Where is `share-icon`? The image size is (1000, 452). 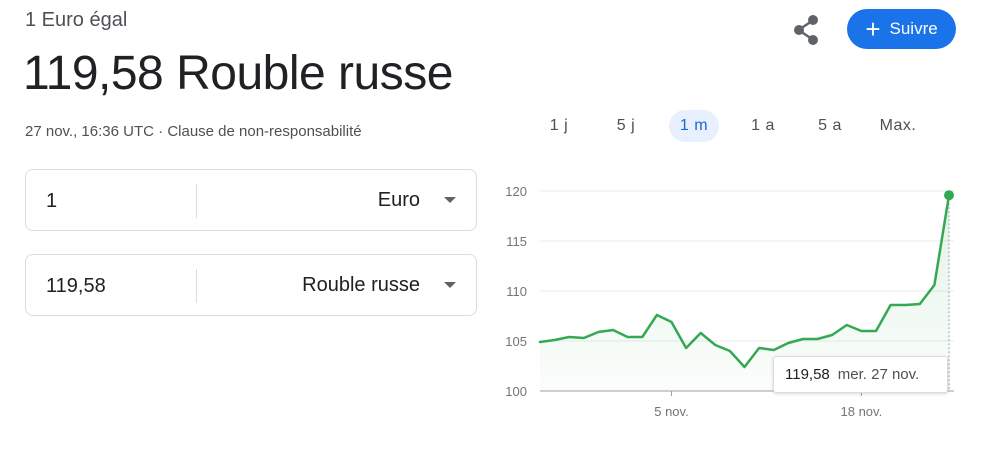
share-icon is located at coordinates (806, 30).